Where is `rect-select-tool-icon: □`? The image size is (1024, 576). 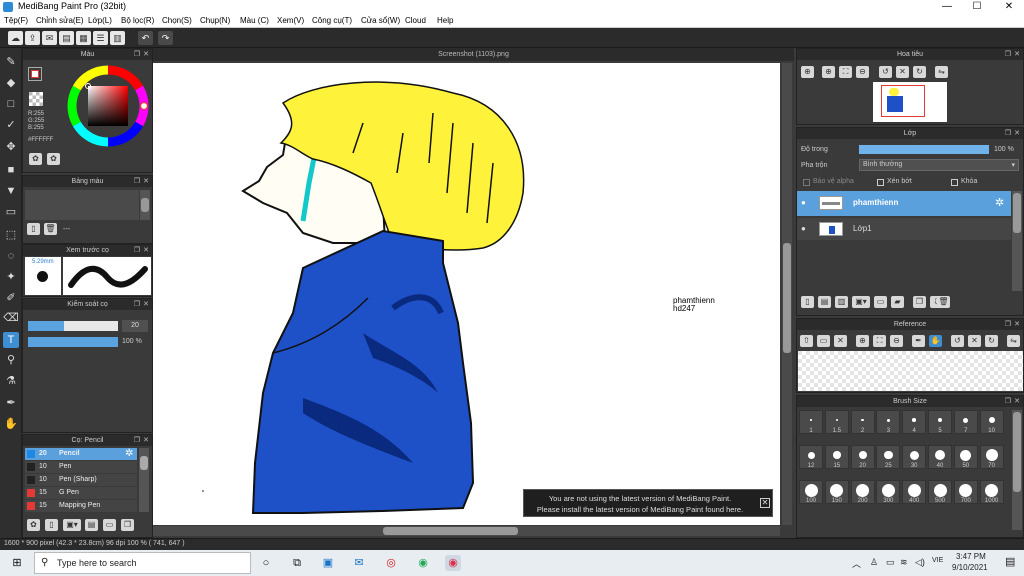
rect-select-tool-icon: □ is located at coordinates (11, 104).